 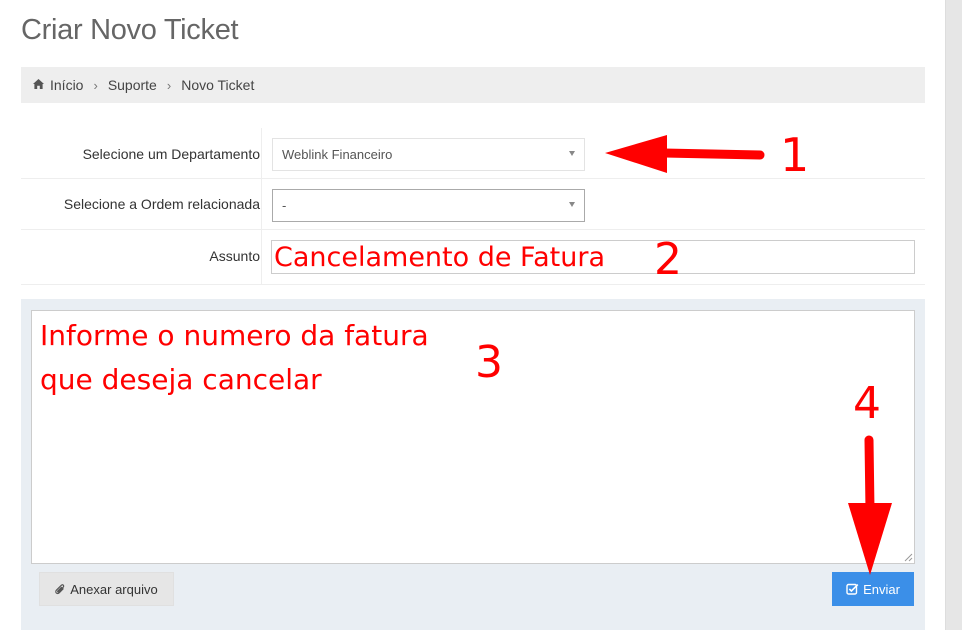 What do you see at coordinates (668, 259) in the screenshot?
I see `annotation-number-2: 2` at bounding box center [668, 259].